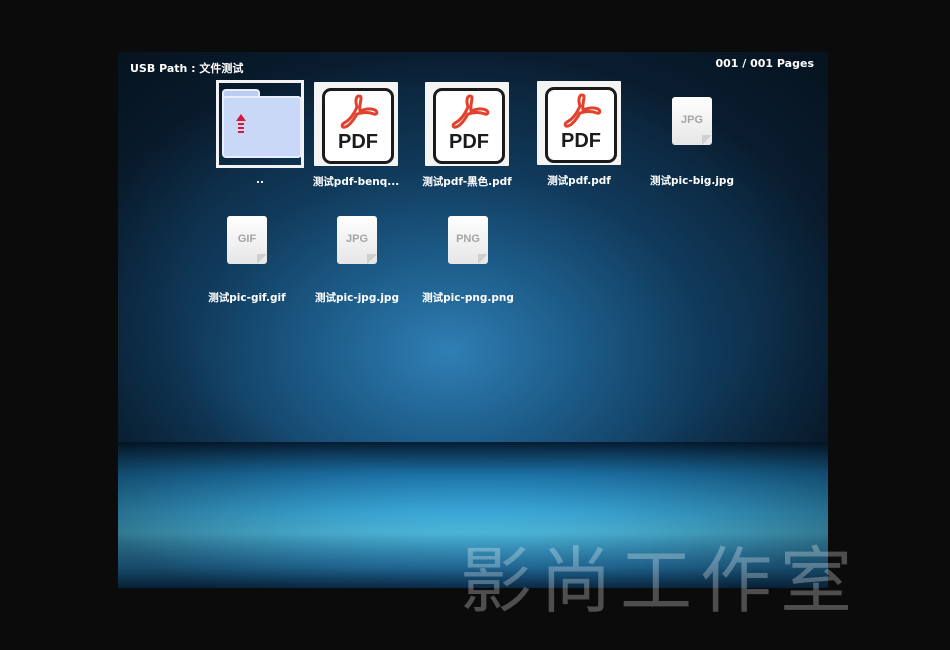  What do you see at coordinates (187, 68) in the screenshot?
I see `usb-path-label: USB Path : 文件测试` at bounding box center [187, 68].